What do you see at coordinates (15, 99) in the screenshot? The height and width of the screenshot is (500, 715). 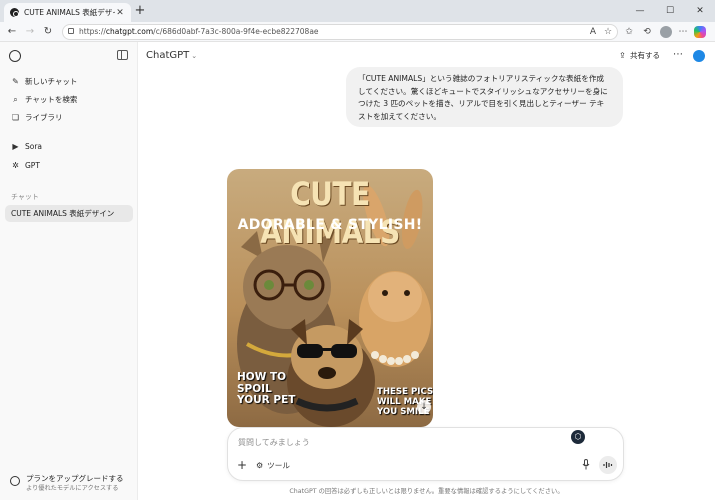 I see `search-icon: ⌕` at bounding box center [15, 99].